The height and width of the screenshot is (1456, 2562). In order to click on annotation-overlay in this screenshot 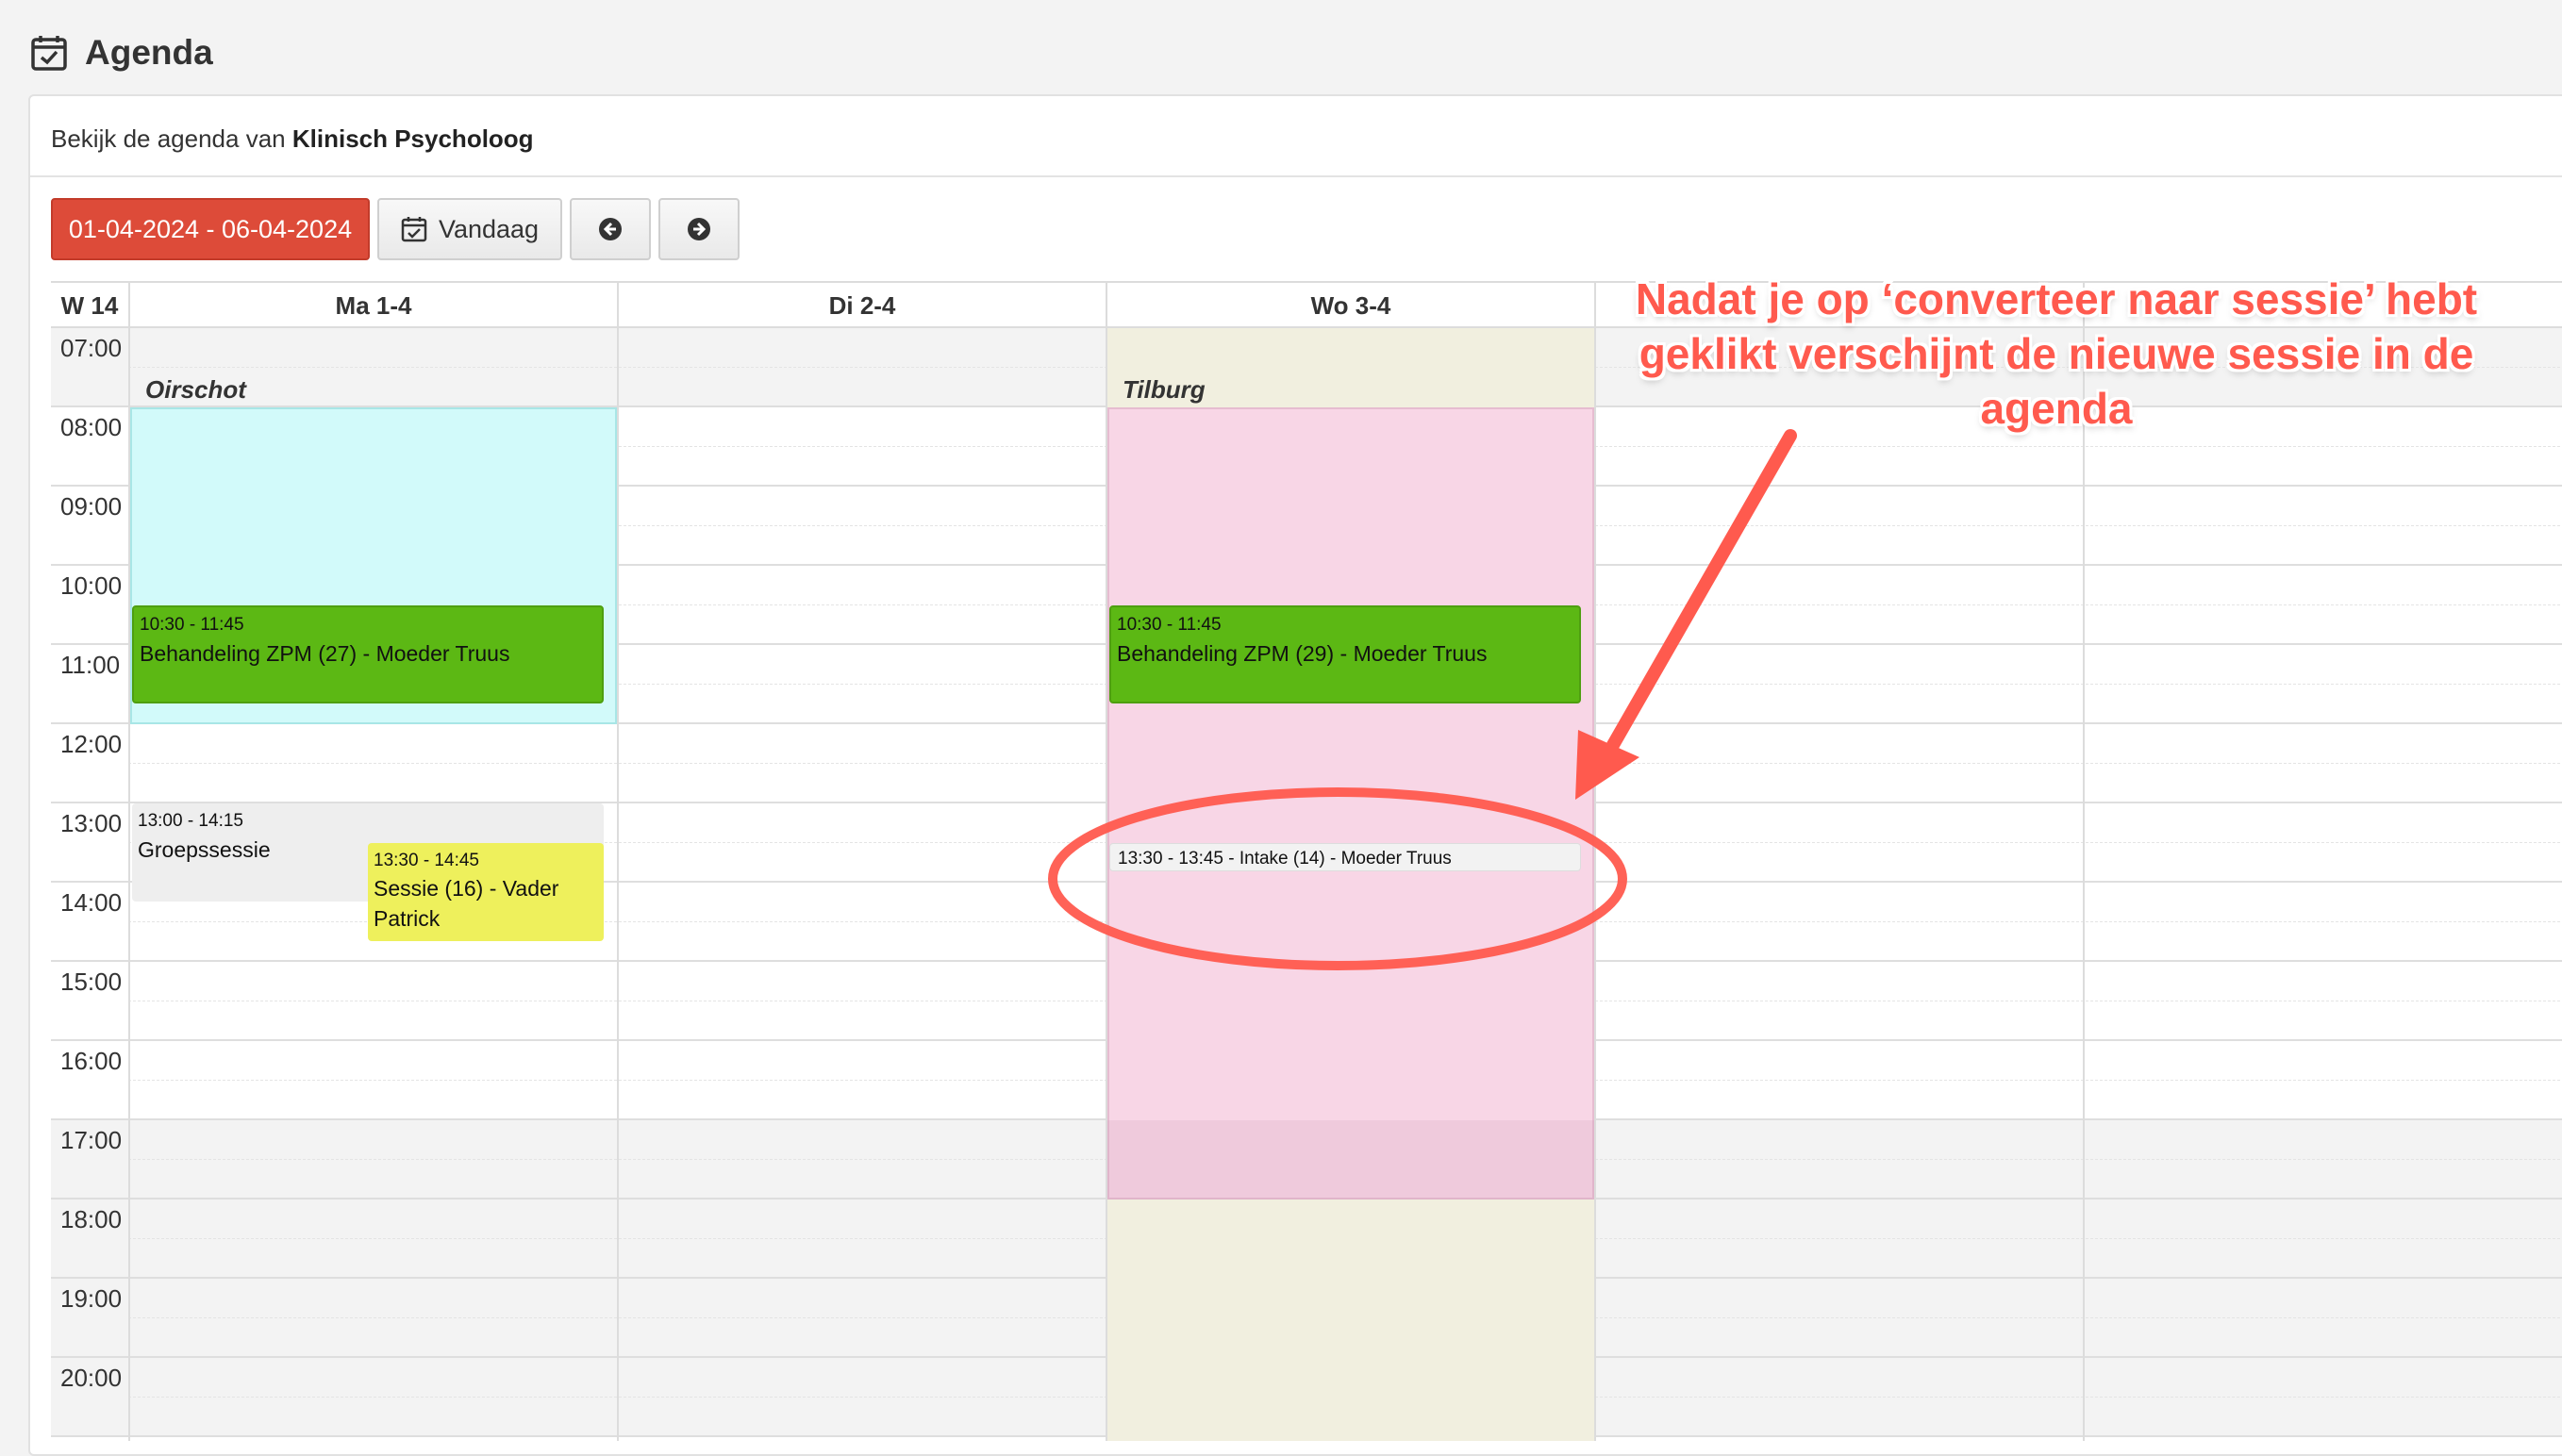, I will do `click(1423, 700)`.